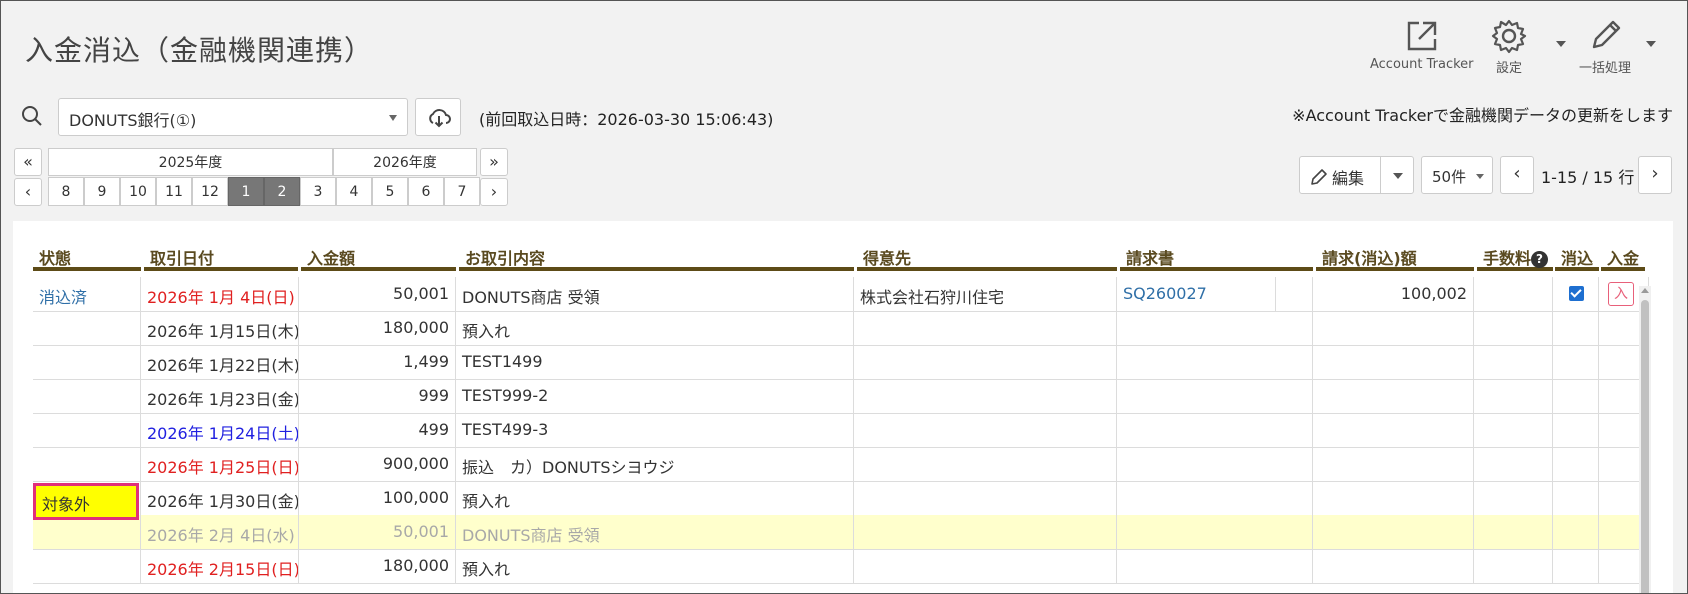 The height and width of the screenshot is (594, 1688). Describe the element at coordinates (87, 256) in the screenshot. I see `col-status: 状態` at that location.